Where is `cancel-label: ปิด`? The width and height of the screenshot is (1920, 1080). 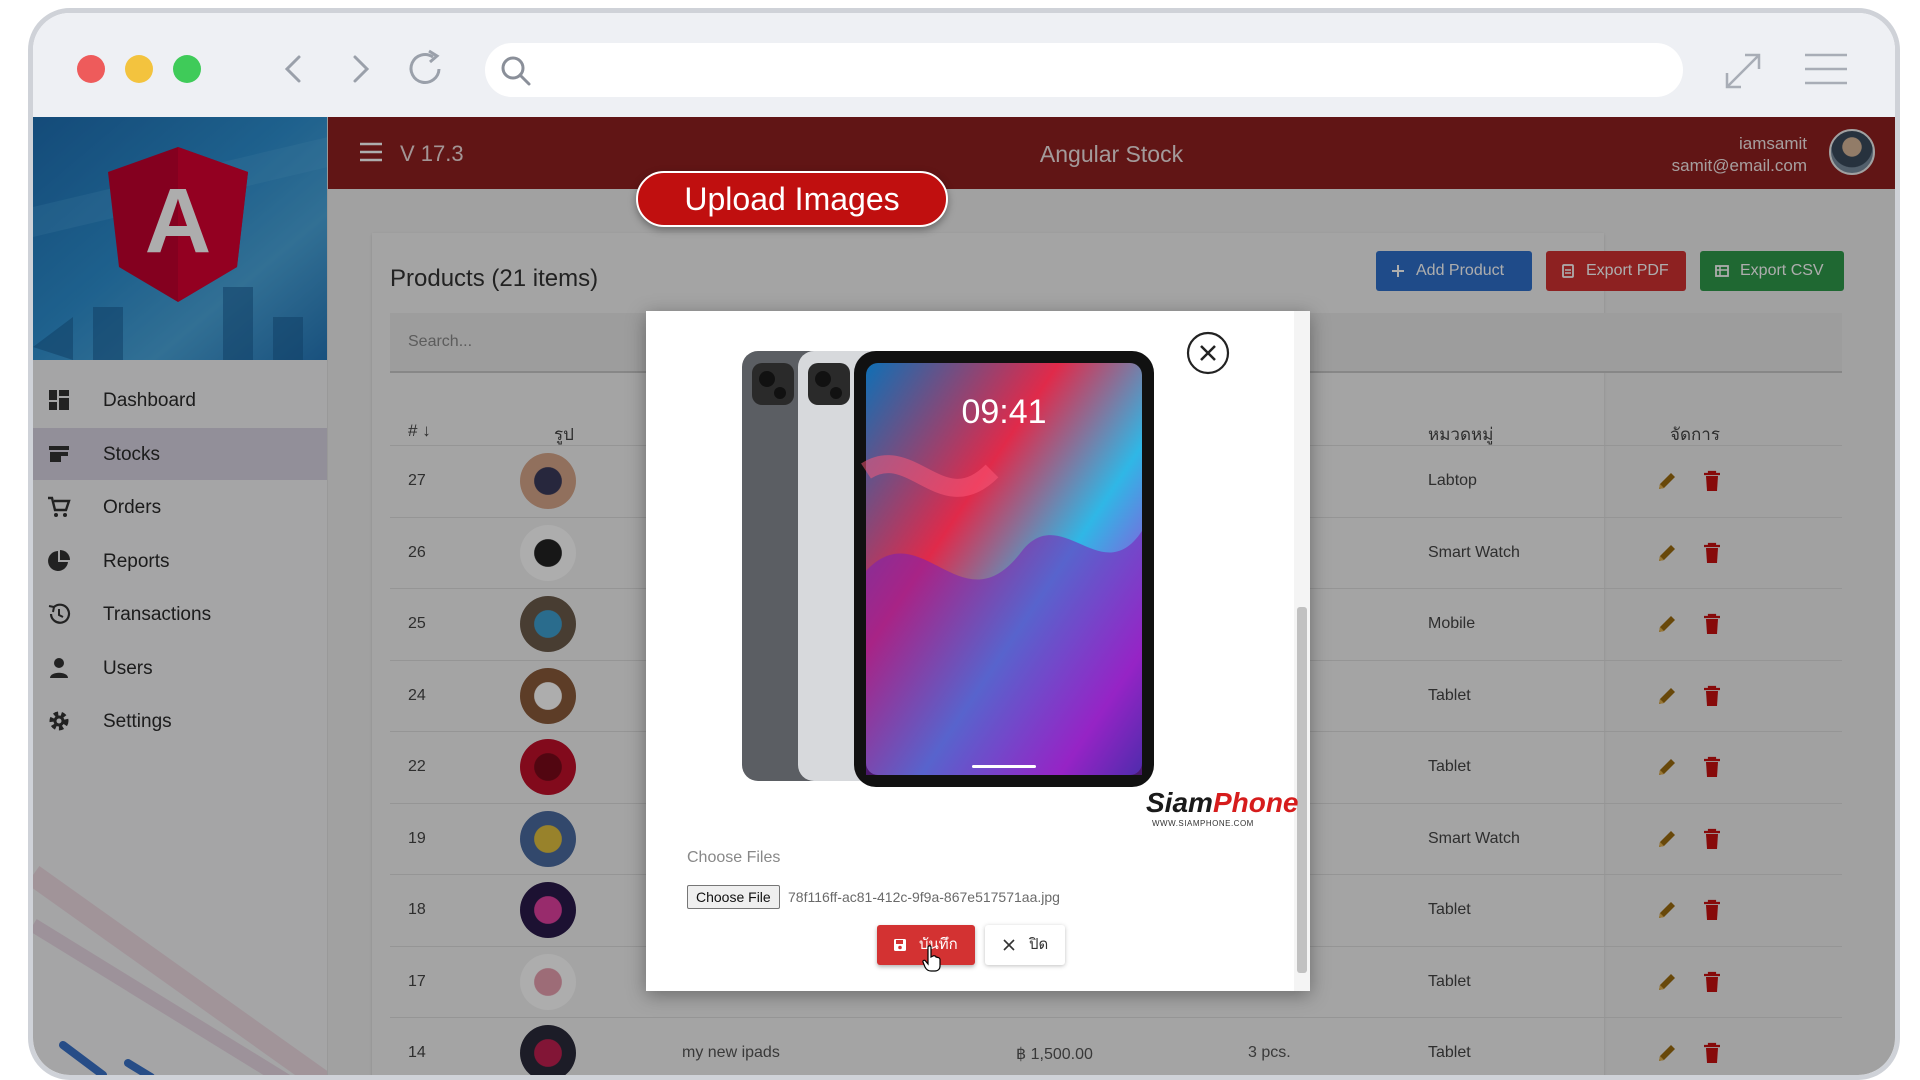
cancel-label: ปิด is located at coordinates (1039, 944).